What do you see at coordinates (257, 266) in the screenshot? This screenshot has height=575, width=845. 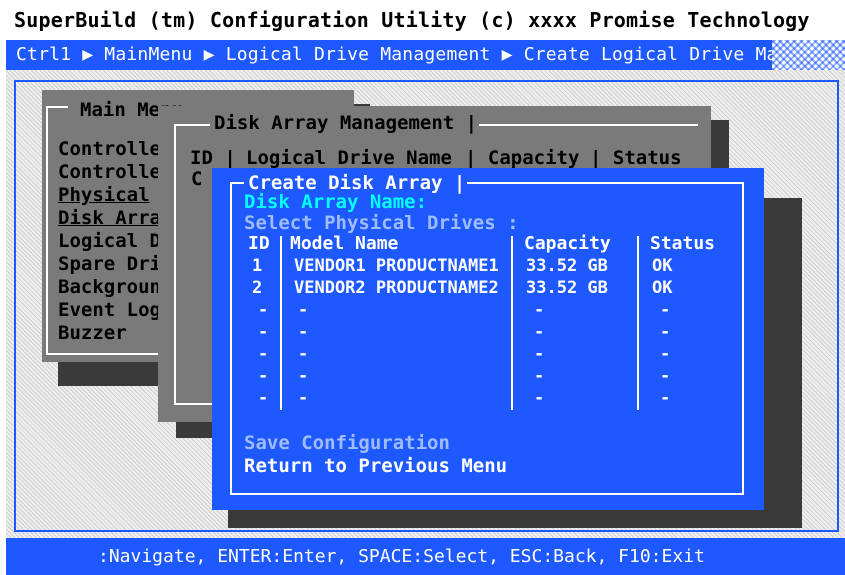 I see `cell-id: 1` at bounding box center [257, 266].